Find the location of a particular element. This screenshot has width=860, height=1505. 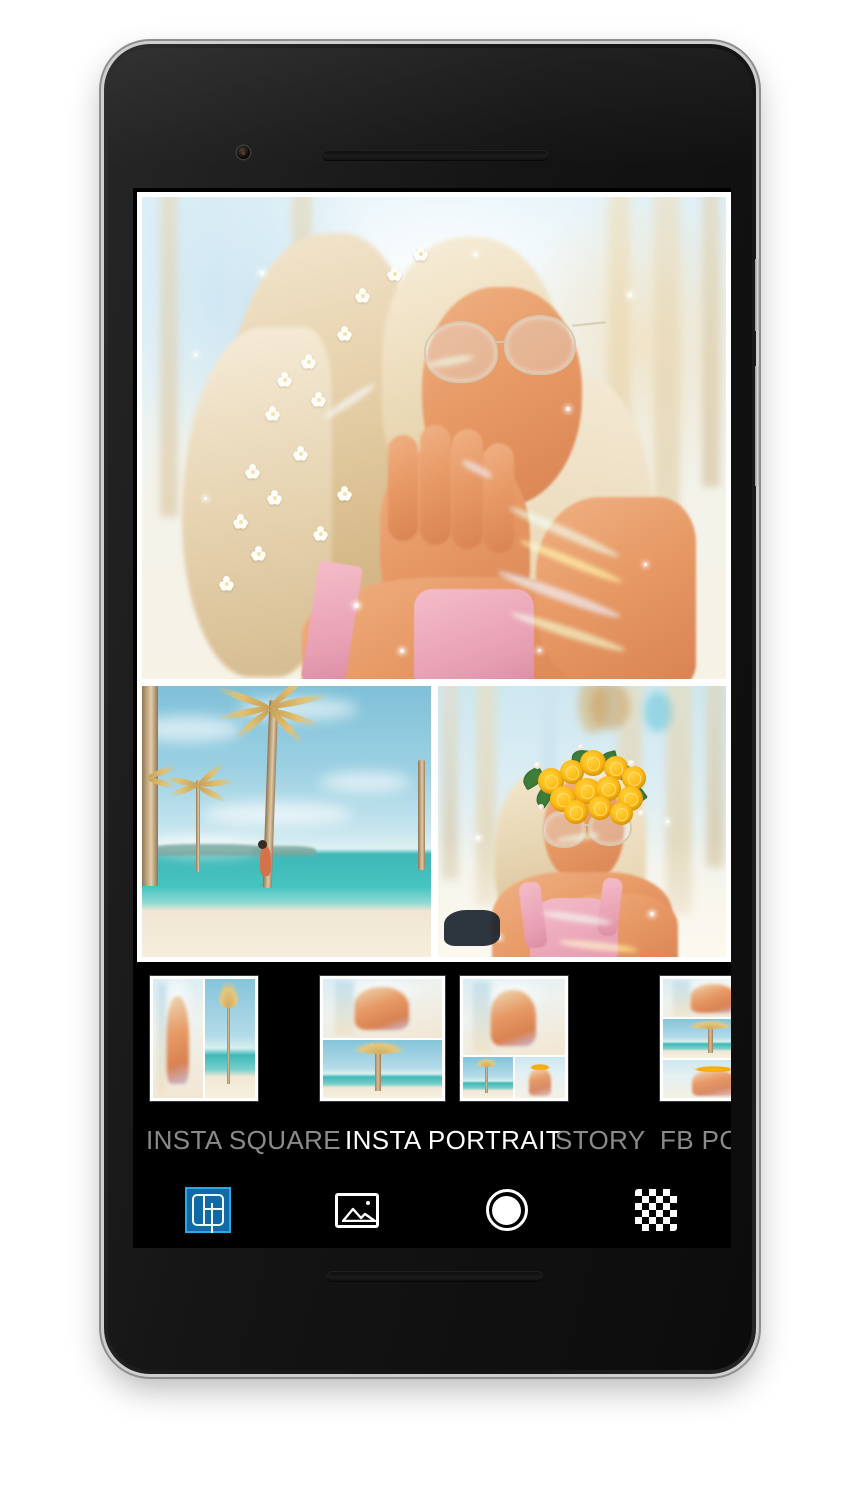

checkerboard-icon is located at coordinates (656, 1210).